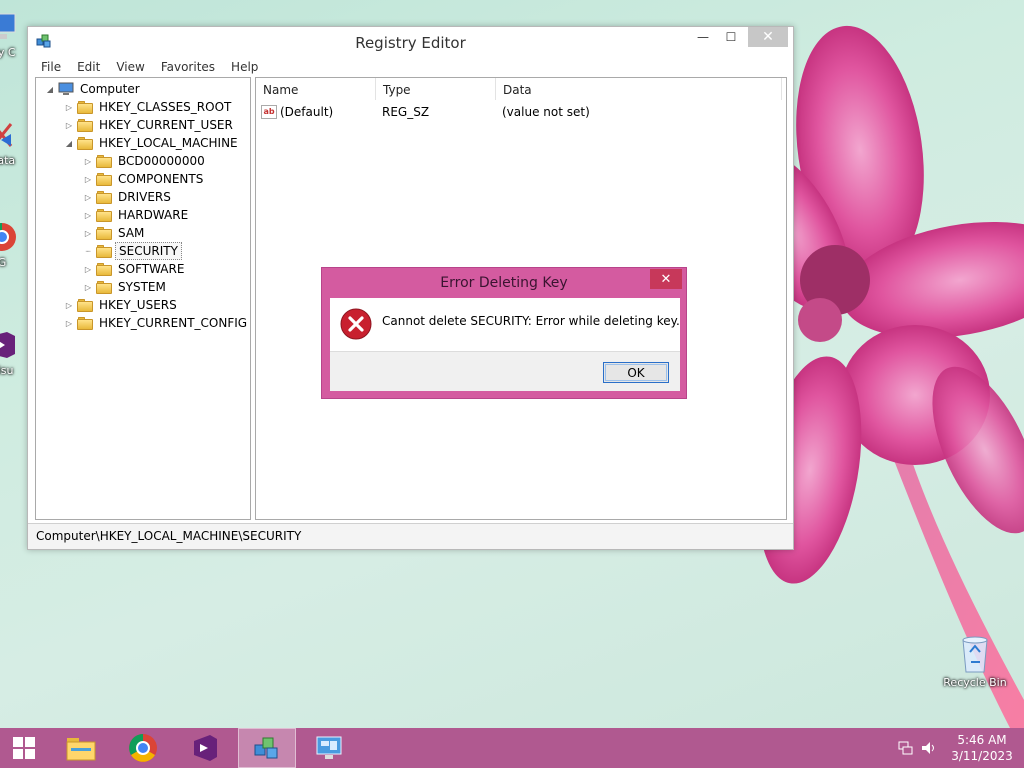 Image resolution: width=1024 pixels, height=768 pixels. What do you see at coordinates (3, 262) in the screenshot?
I see `desktop-icon-label: G` at bounding box center [3, 262].